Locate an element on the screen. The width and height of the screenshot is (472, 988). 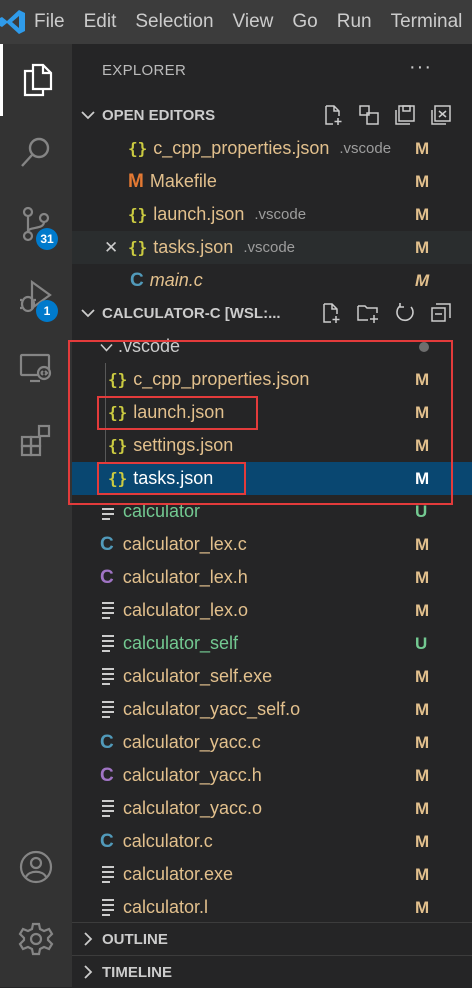
new-file-icon is located at coordinates (331, 313).